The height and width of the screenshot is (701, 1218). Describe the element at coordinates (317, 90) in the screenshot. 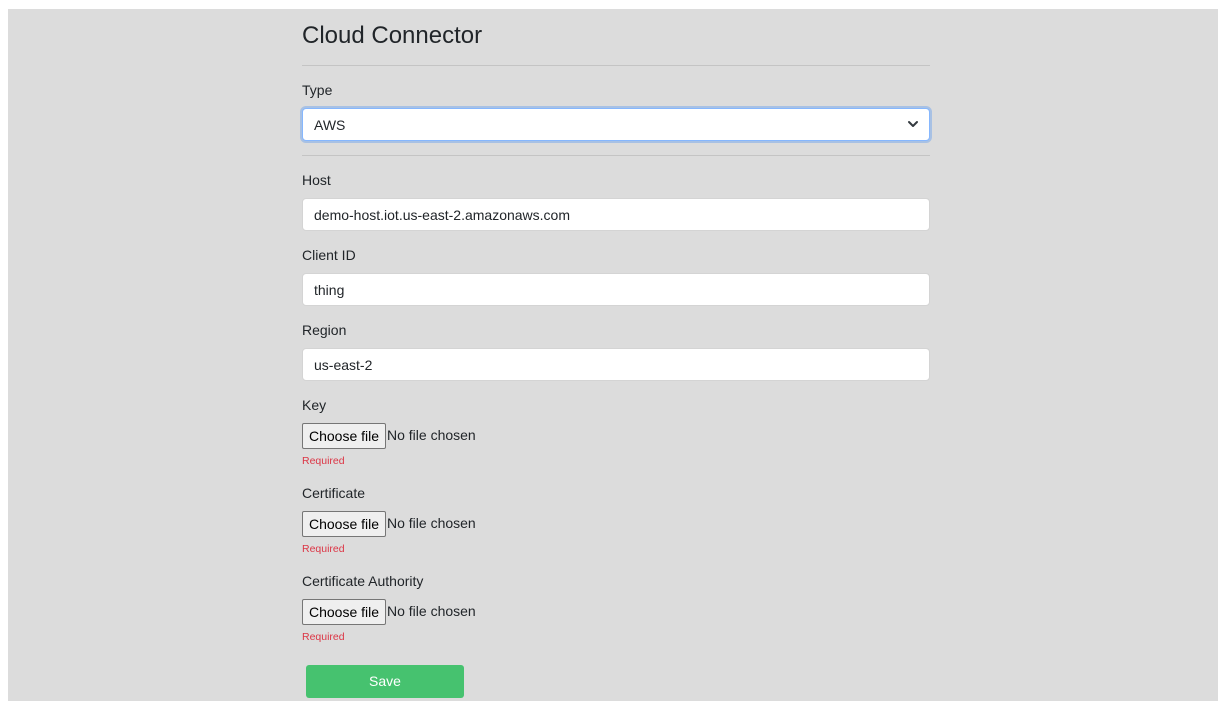

I see `type-label: Type` at that location.